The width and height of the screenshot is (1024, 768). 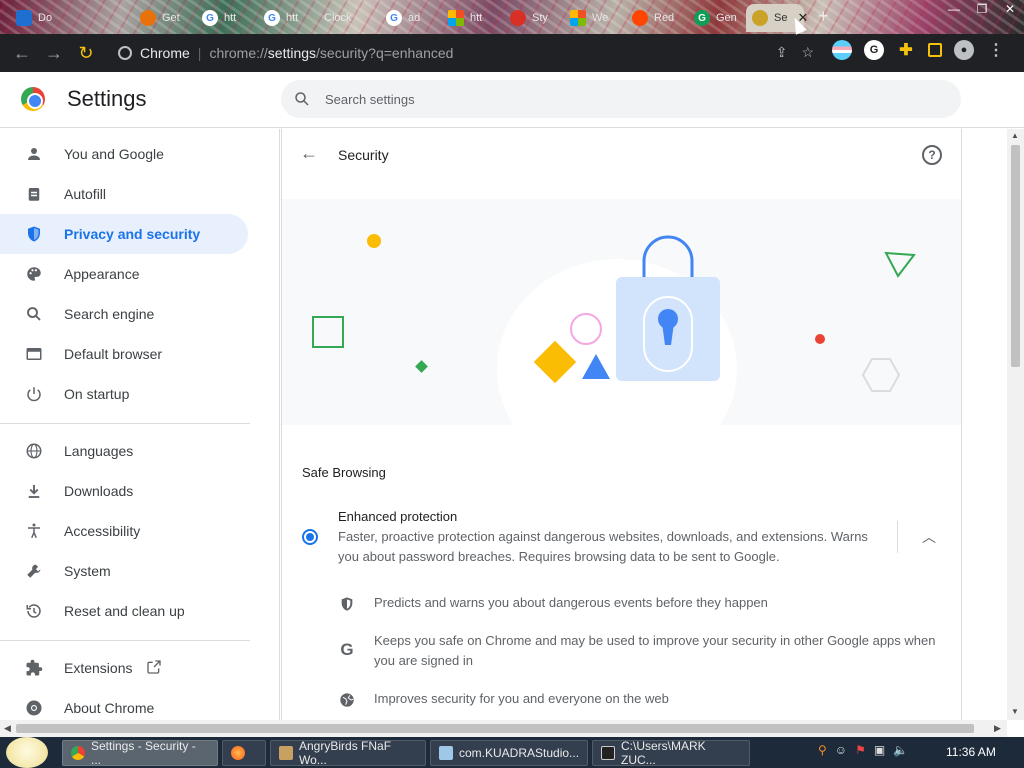 I want to click on sidebar-item-about-chrome: About Chrome, so click(x=124, y=704).